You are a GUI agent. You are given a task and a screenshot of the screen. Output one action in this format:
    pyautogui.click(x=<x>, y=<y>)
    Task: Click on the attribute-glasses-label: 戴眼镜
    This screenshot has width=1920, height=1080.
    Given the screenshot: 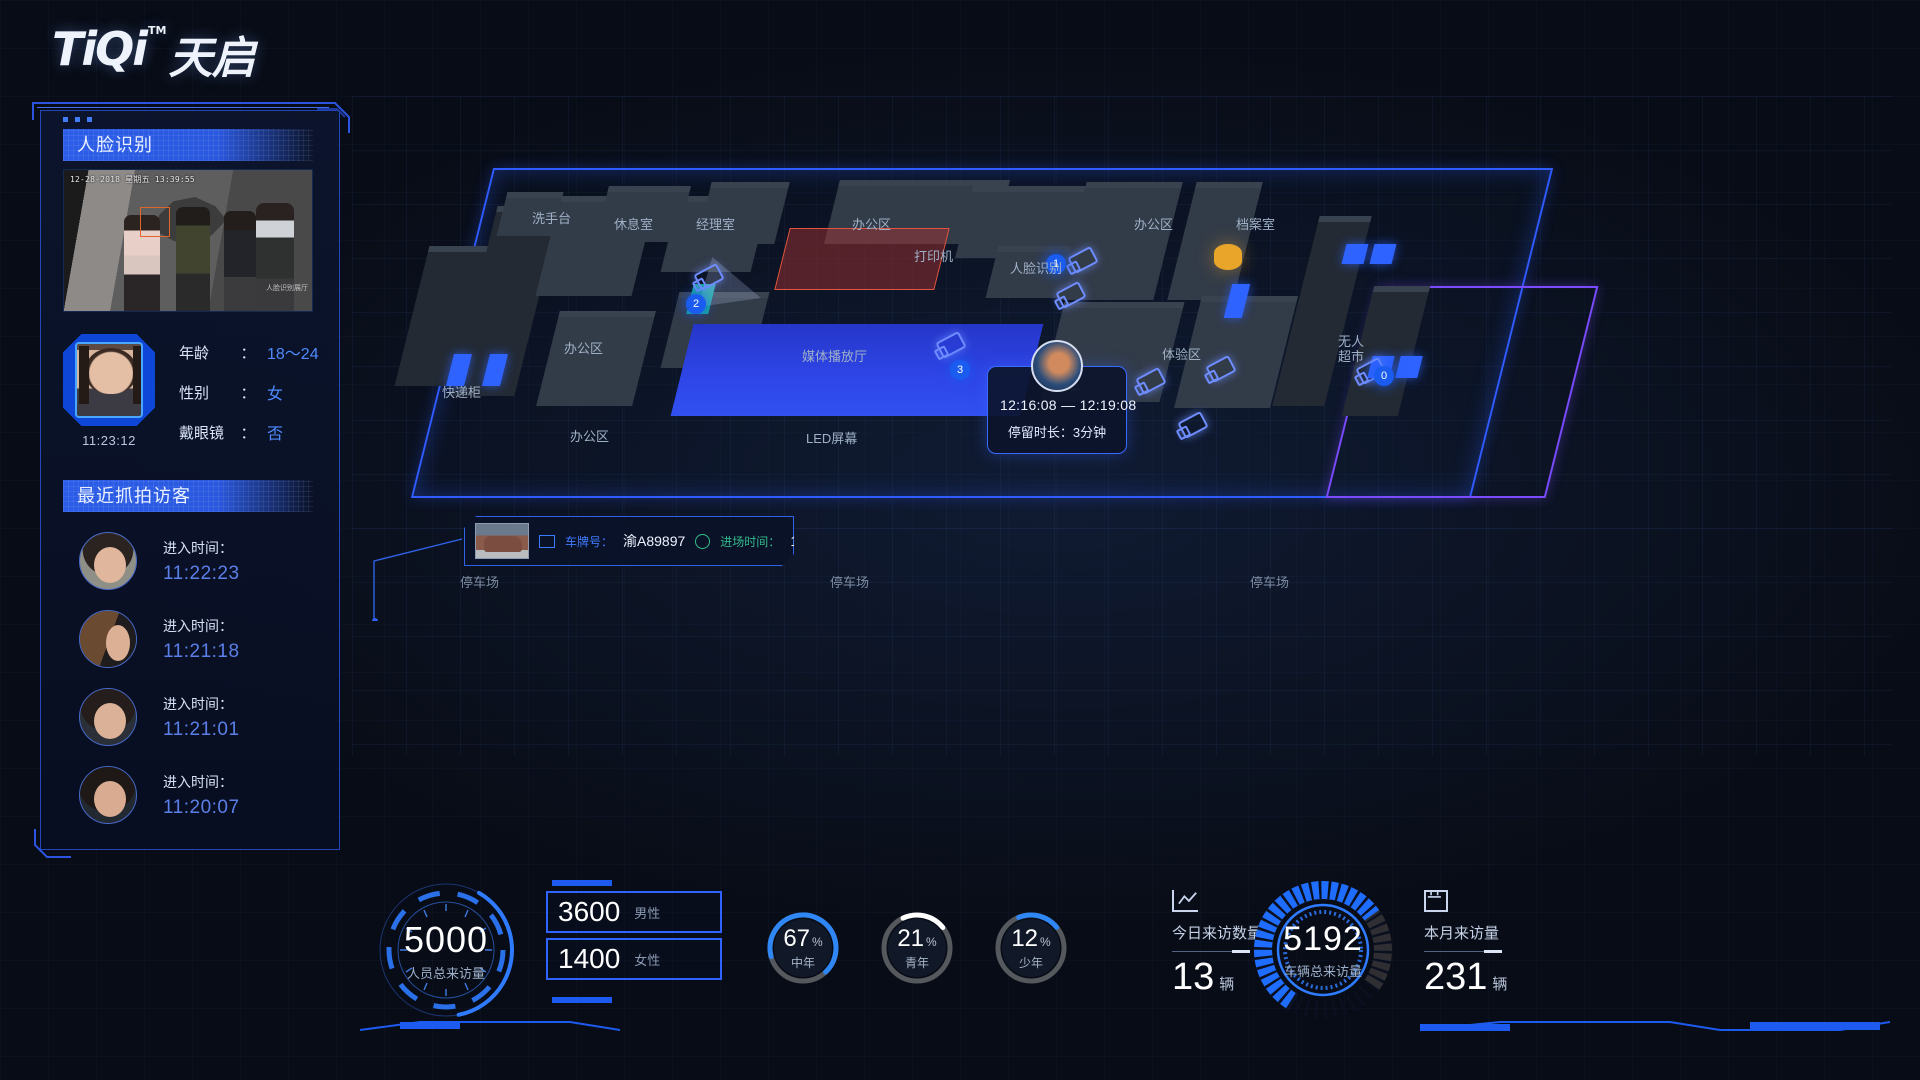 What is the action you would take?
    pyautogui.click(x=202, y=433)
    